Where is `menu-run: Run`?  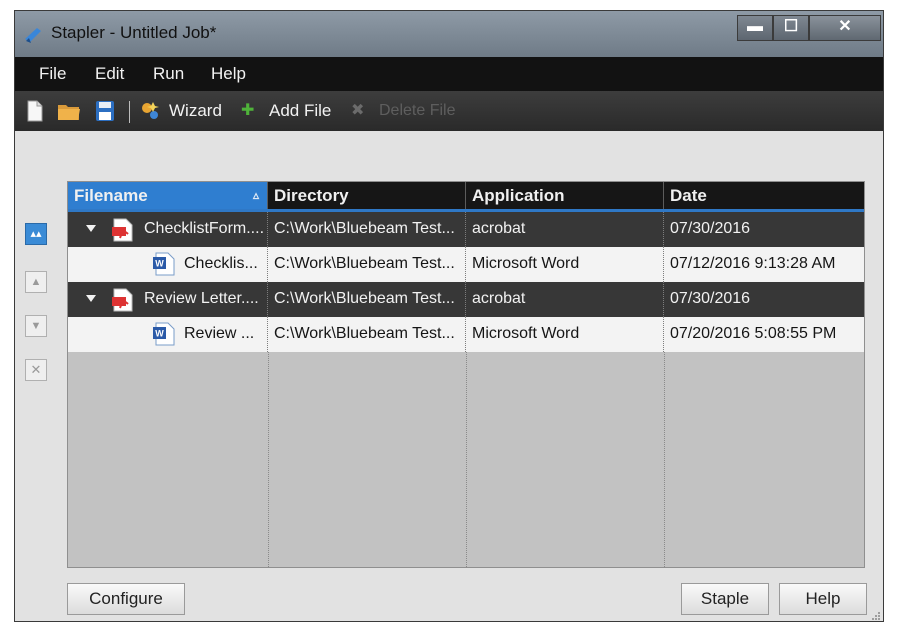
menu-run: Run is located at coordinates (168, 74).